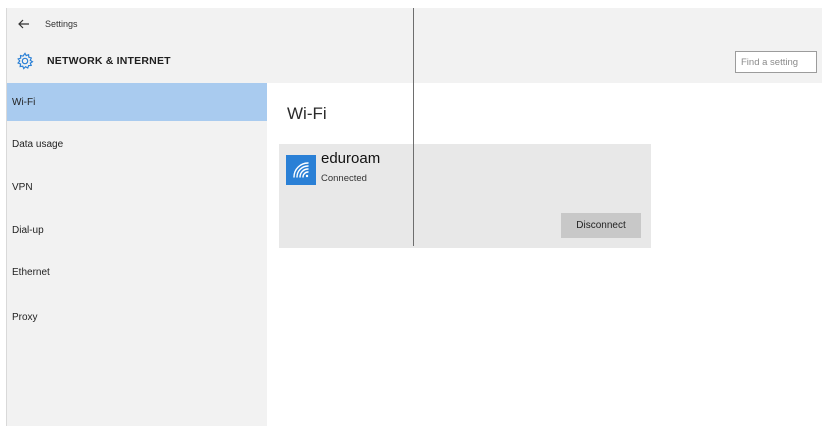  Describe the element at coordinates (42, 24) in the screenshot. I see `back-row: Settings` at that location.